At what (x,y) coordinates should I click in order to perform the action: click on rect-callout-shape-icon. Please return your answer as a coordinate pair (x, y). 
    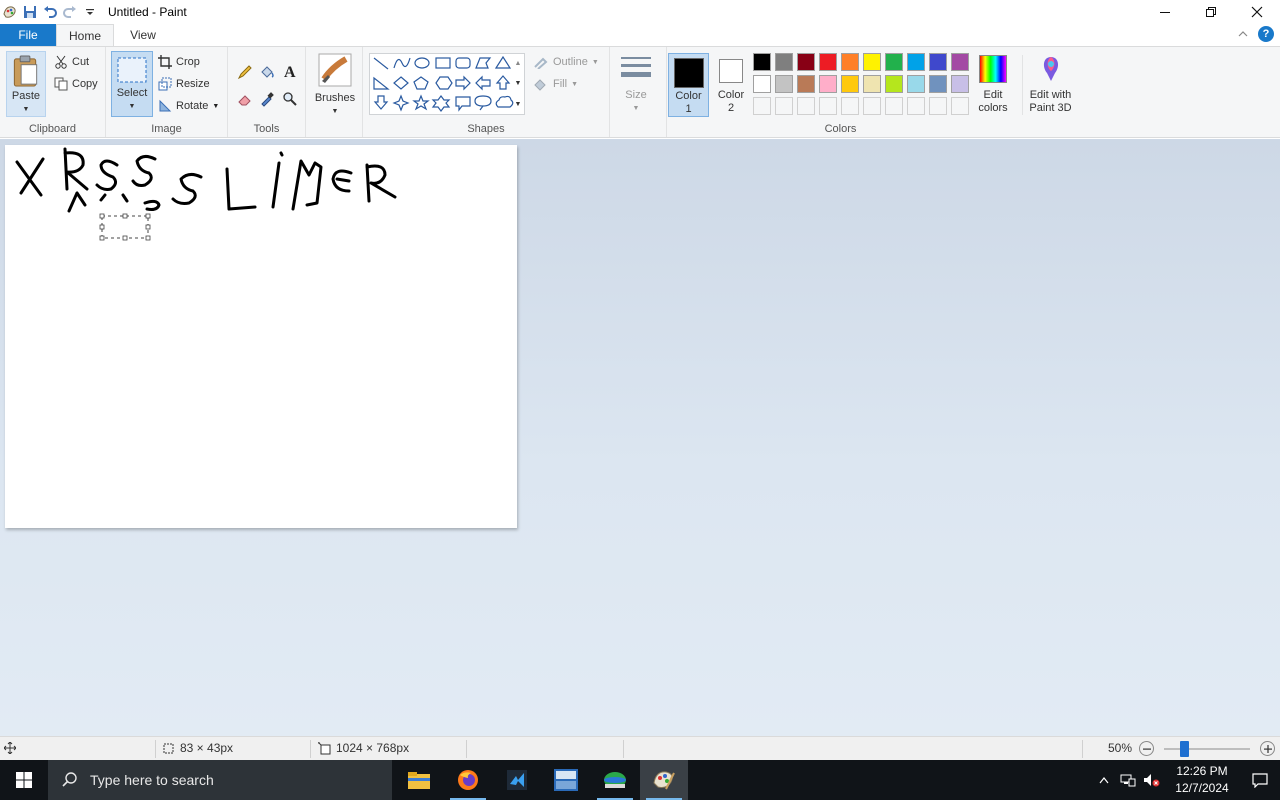
    Looking at the image, I should click on (463, 104).